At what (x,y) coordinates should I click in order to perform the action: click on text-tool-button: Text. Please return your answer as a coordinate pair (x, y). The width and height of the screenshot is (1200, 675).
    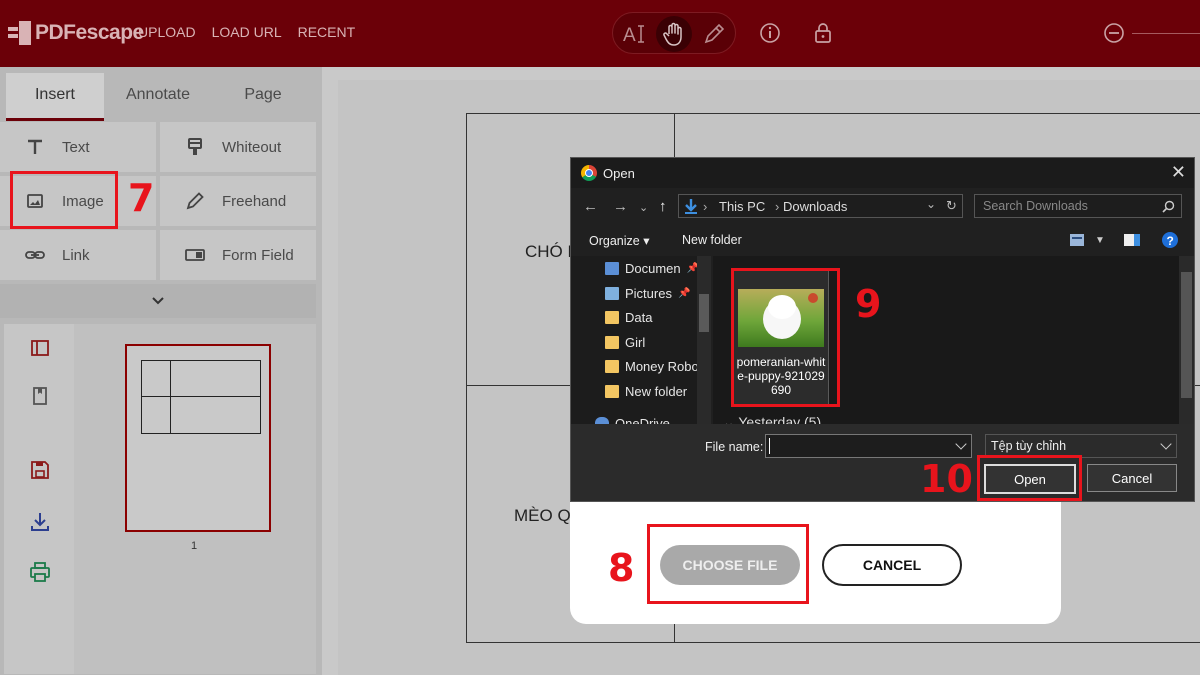
    Looking at the image, I should click on (78, 147).